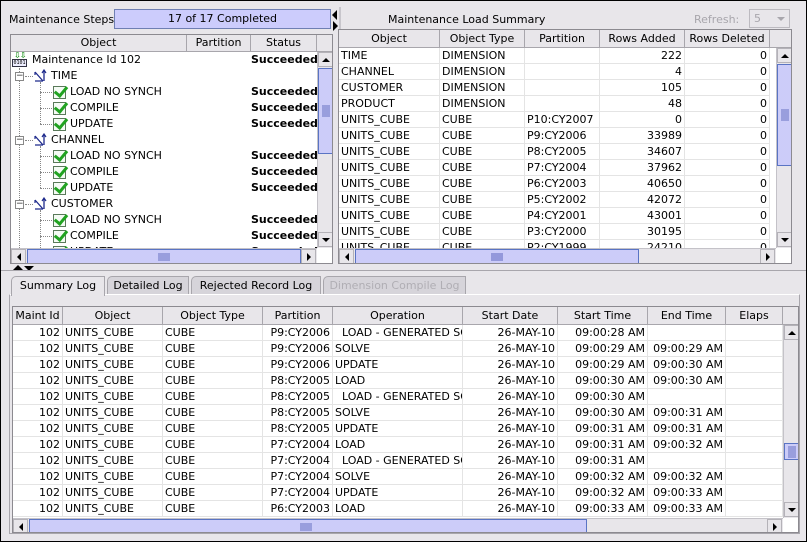 The image size is (807, 542). I want to click on cell-object: UNITS_CUBE, so click(113, 429).